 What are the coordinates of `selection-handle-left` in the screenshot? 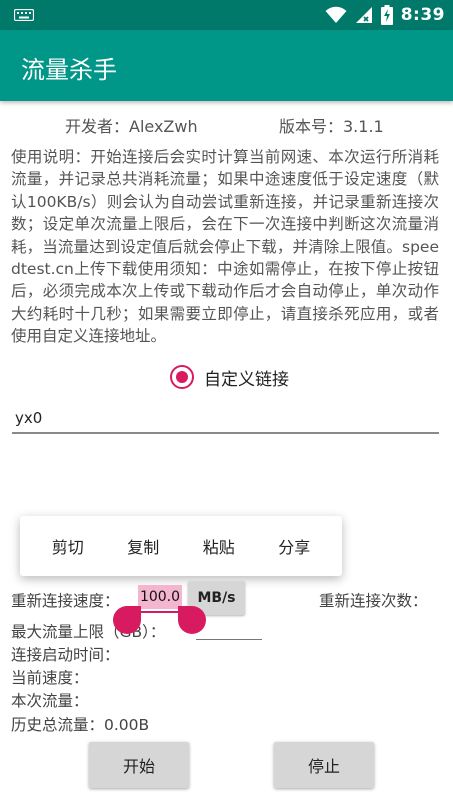 It's located at (127, 620).